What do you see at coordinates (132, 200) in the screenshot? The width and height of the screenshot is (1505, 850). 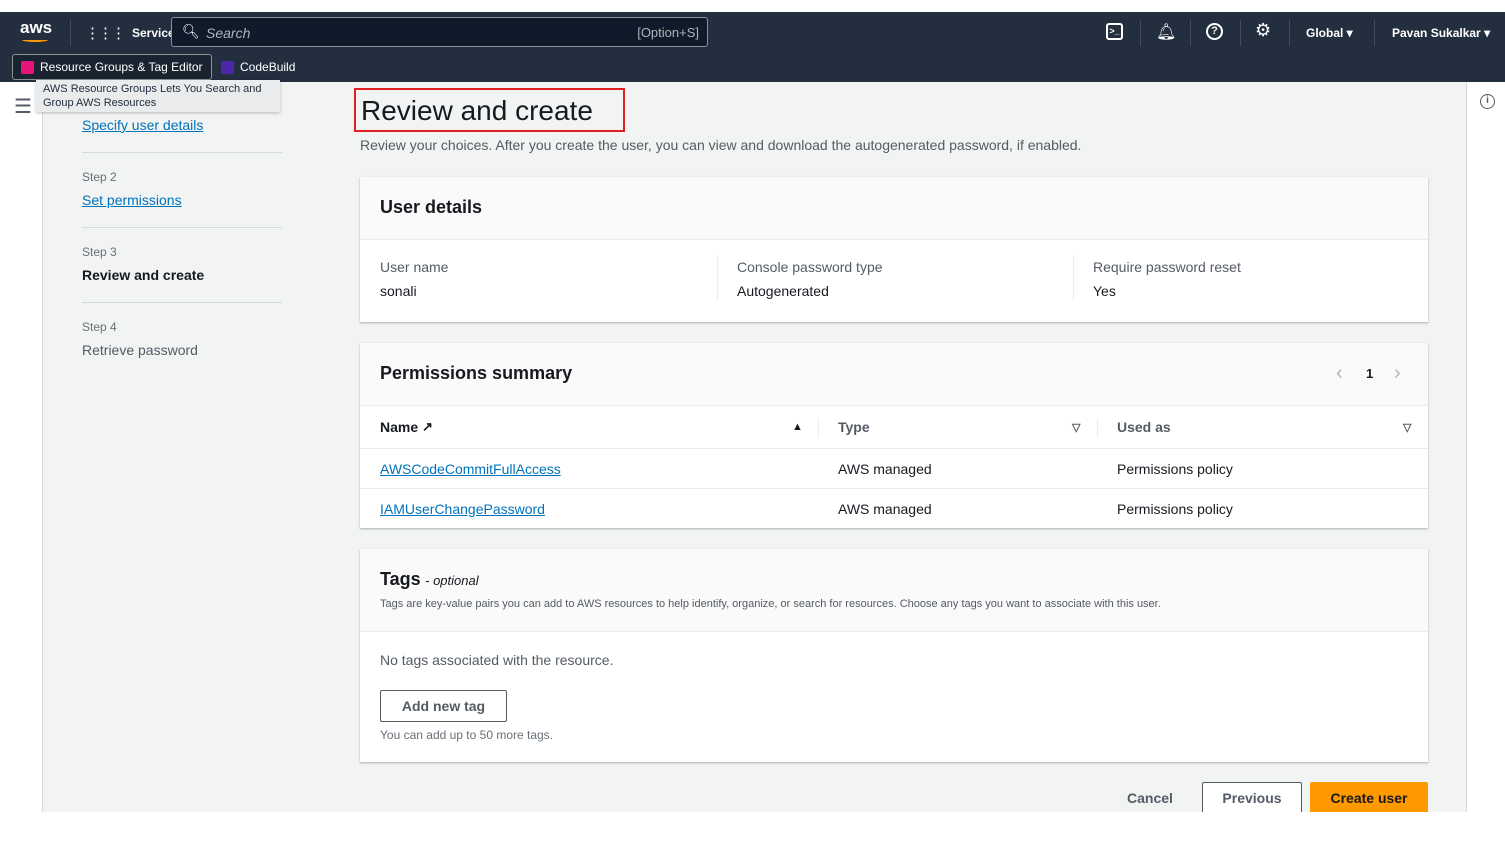 I see `step-2-link: Set permissions` at bounding box center [132, 200].